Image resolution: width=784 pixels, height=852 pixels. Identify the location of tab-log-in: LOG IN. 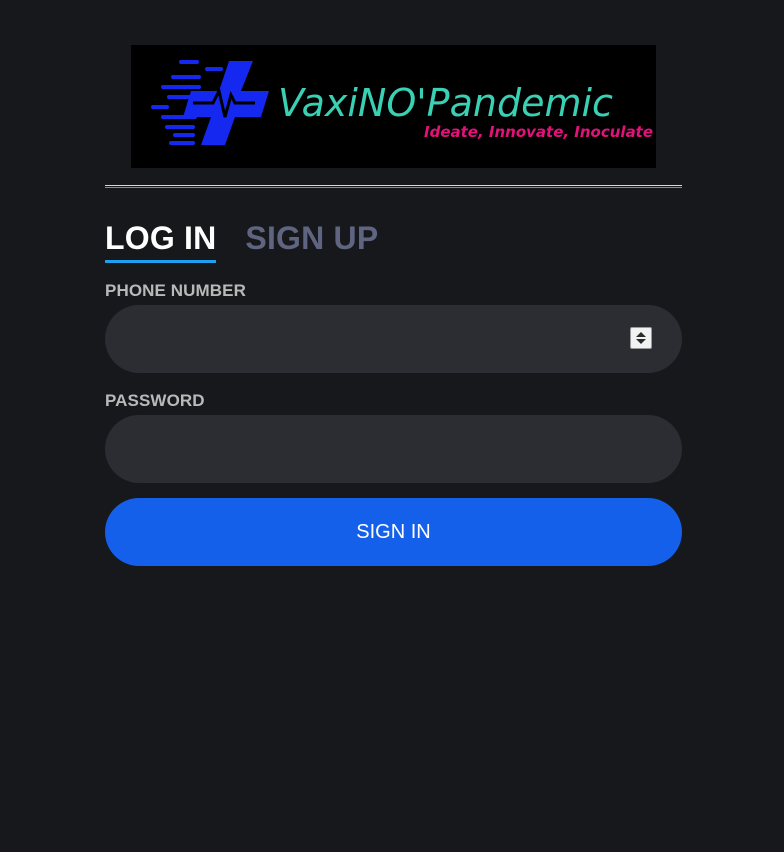
(161, 240).